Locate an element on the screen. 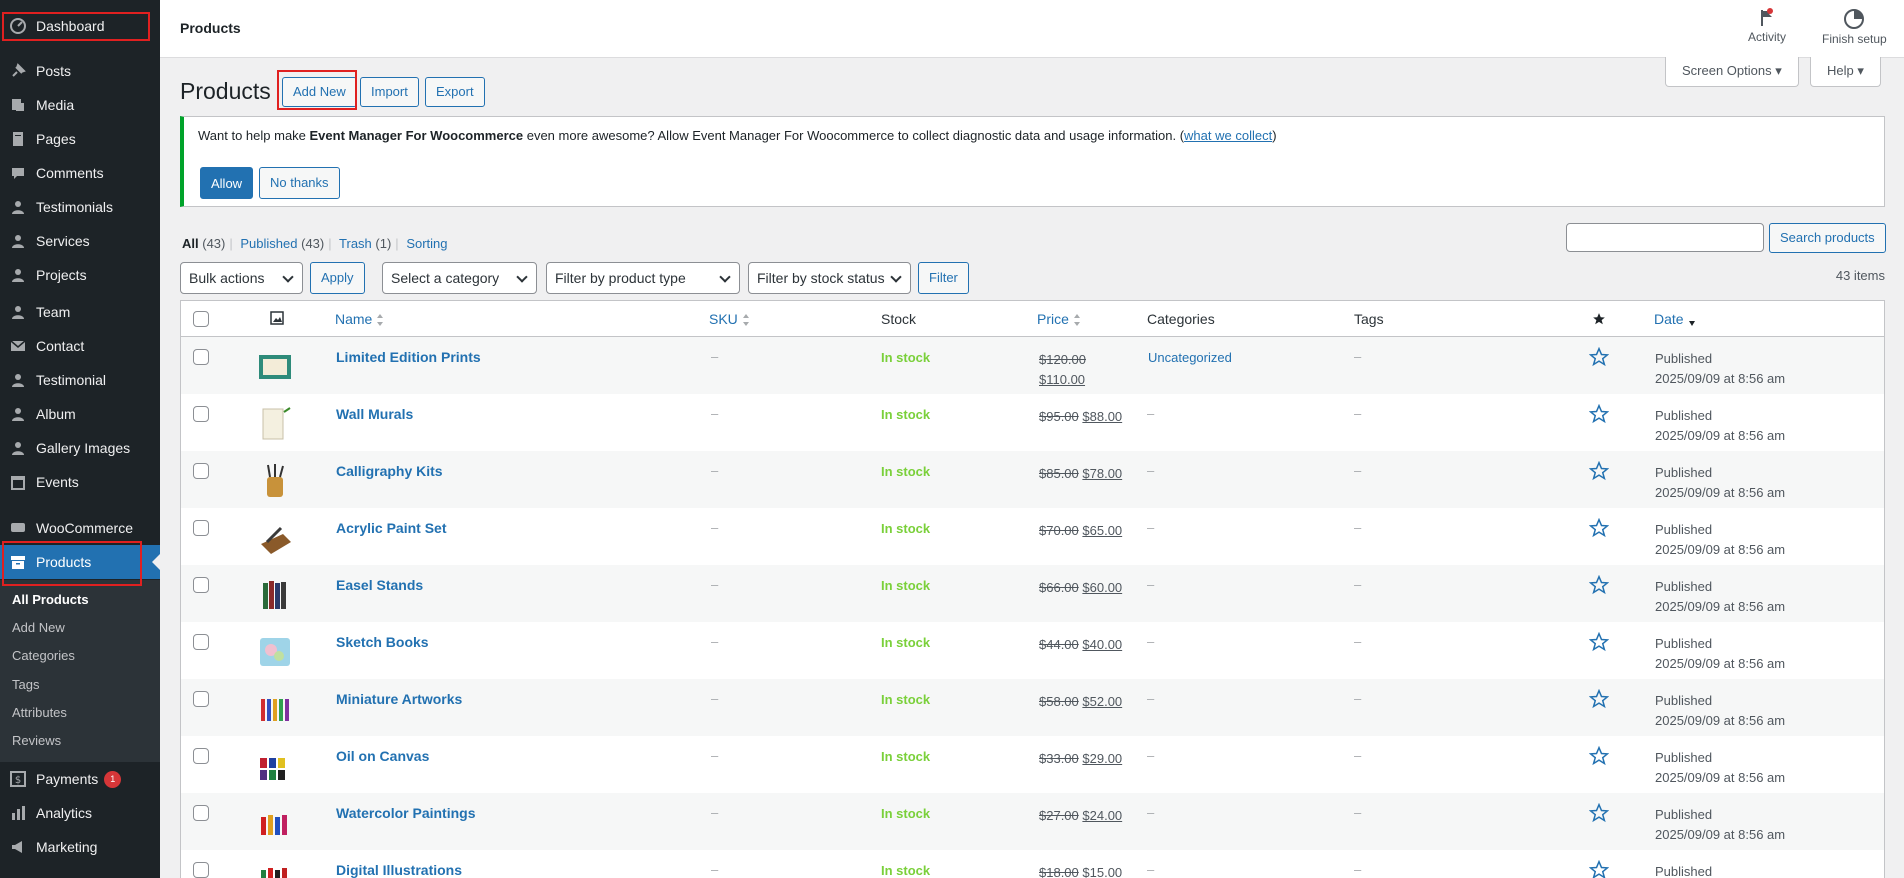 The height and width of the screenshot is (878, 1904). menu-woocommerce: WooCommerce is located at coordinates (80, 528).